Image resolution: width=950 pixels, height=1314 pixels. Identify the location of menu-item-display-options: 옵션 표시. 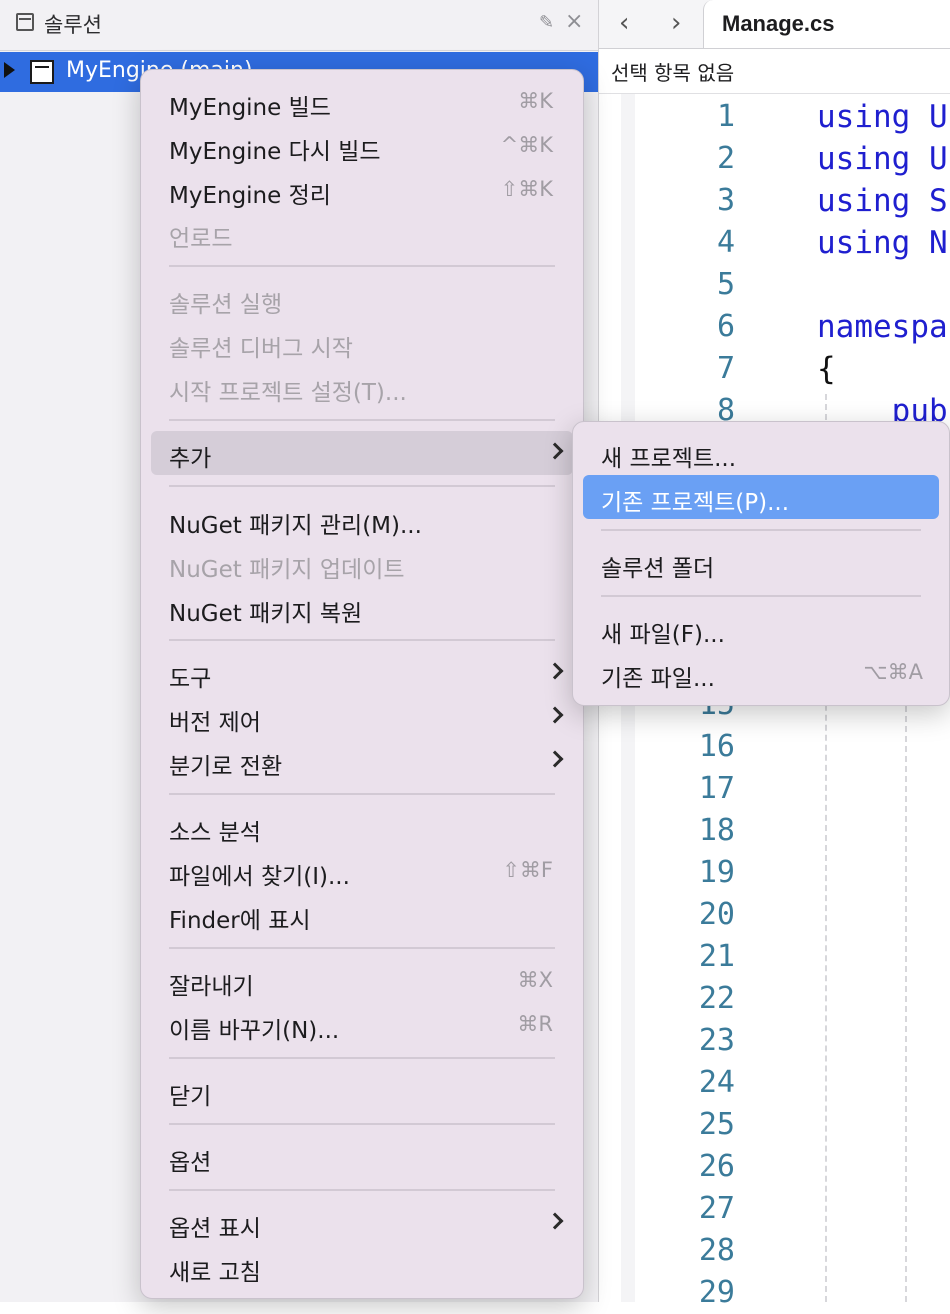
(362, 1223).